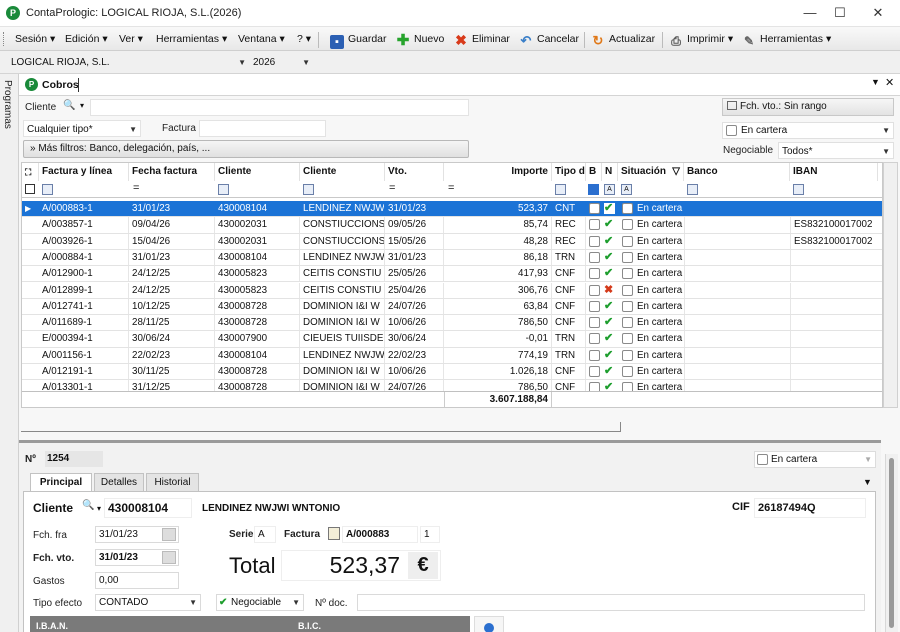  Describe the element at coordinates (451, 188) in the screenshot. I see `equals-filter-icon: =` at that location.